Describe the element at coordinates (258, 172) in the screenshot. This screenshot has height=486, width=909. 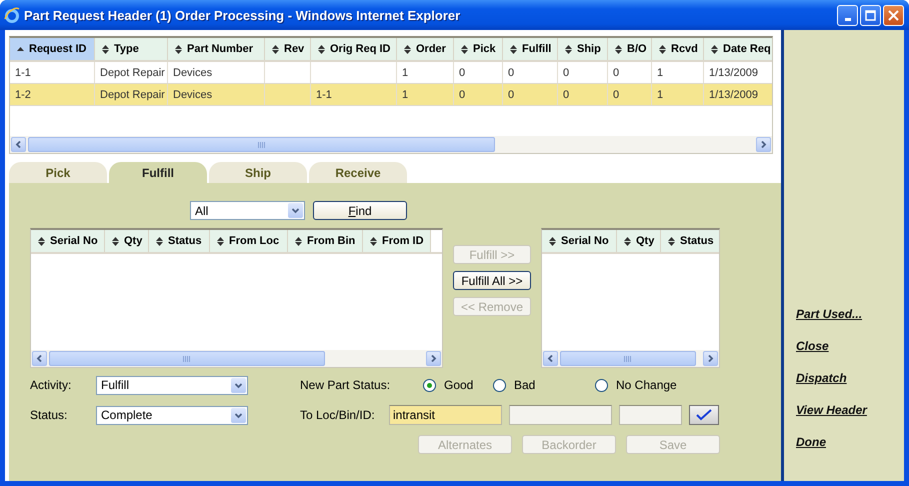
I see `tab: Ship` at that location.